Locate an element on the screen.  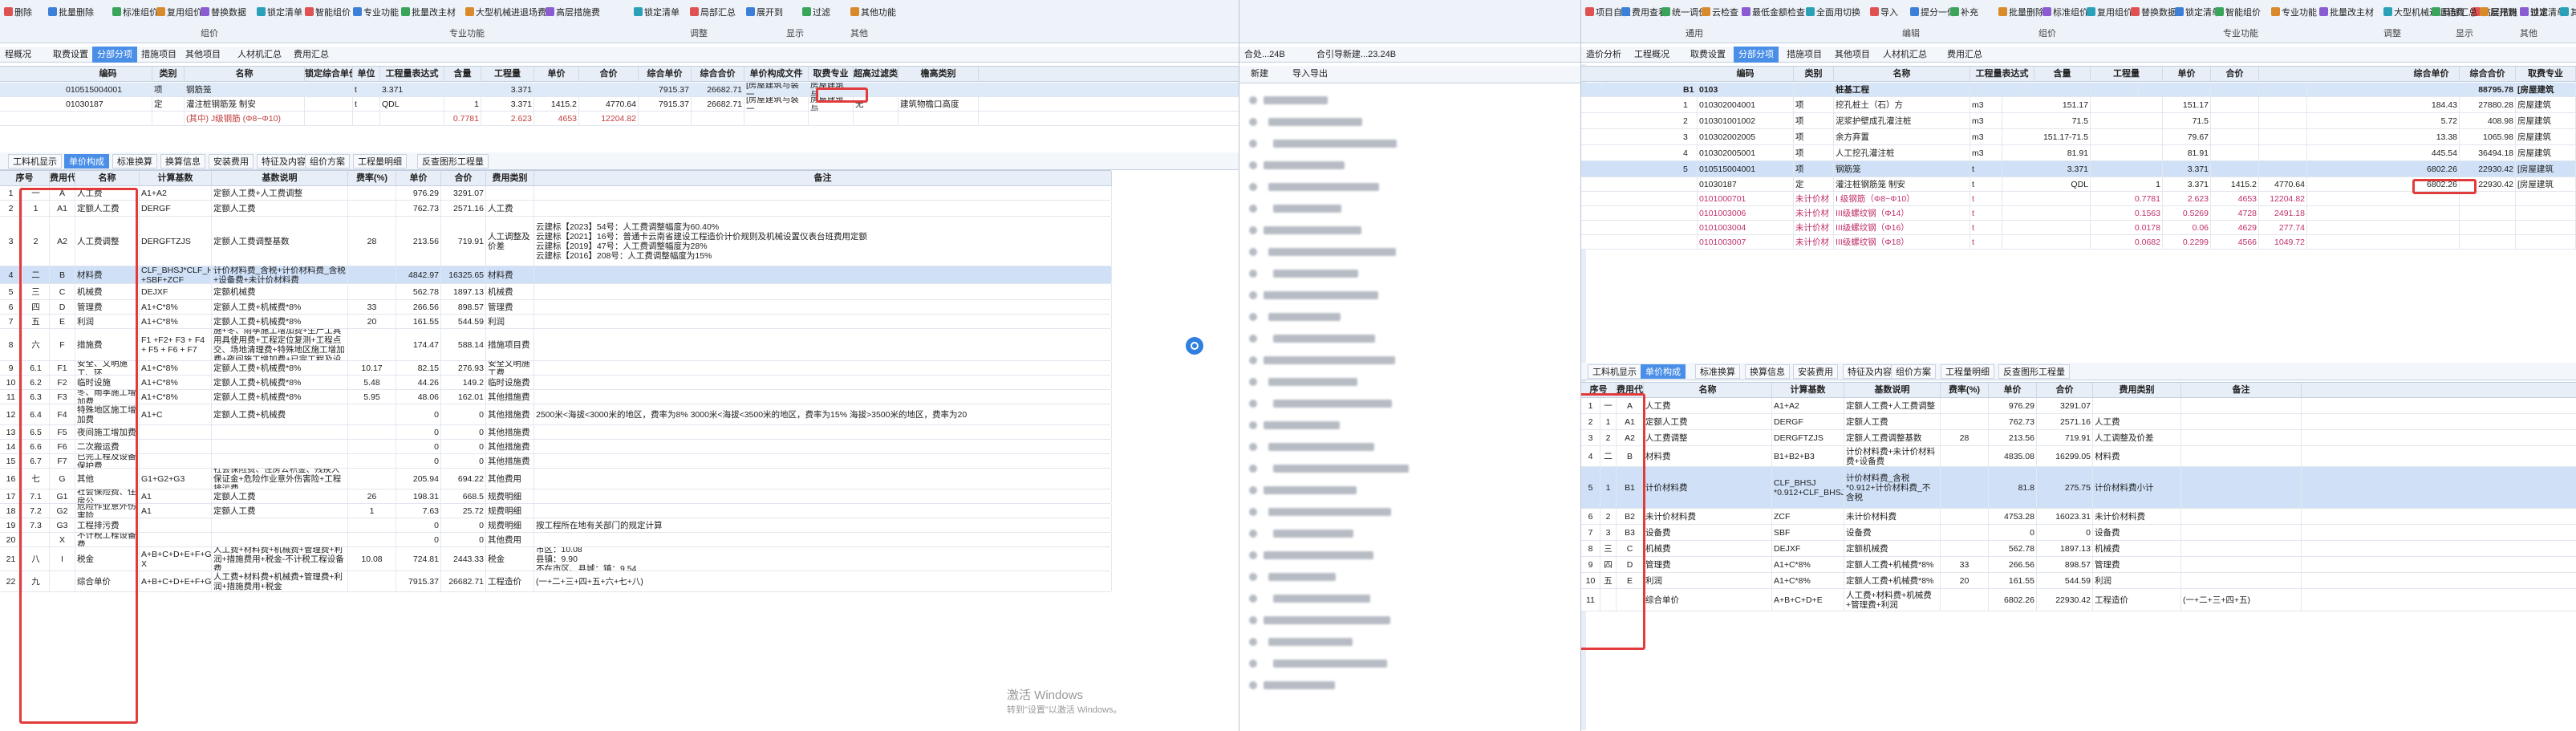
ribbon-button: 全面用切换 is located at coordinates (1833, 13).